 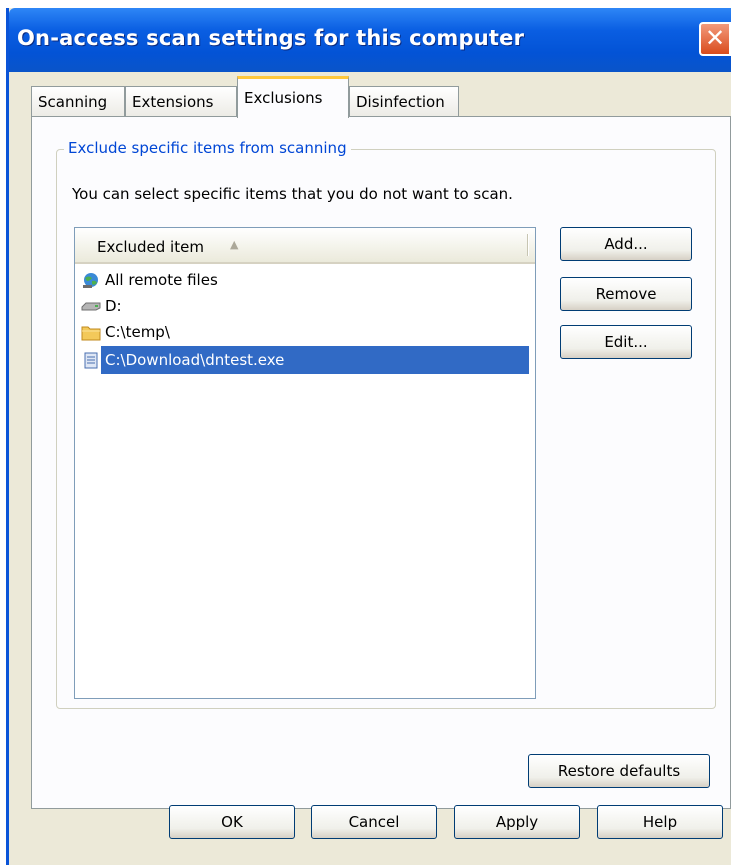 I want to click on group-title: Exclude specific items from scanning, so click(x=207, y=148).